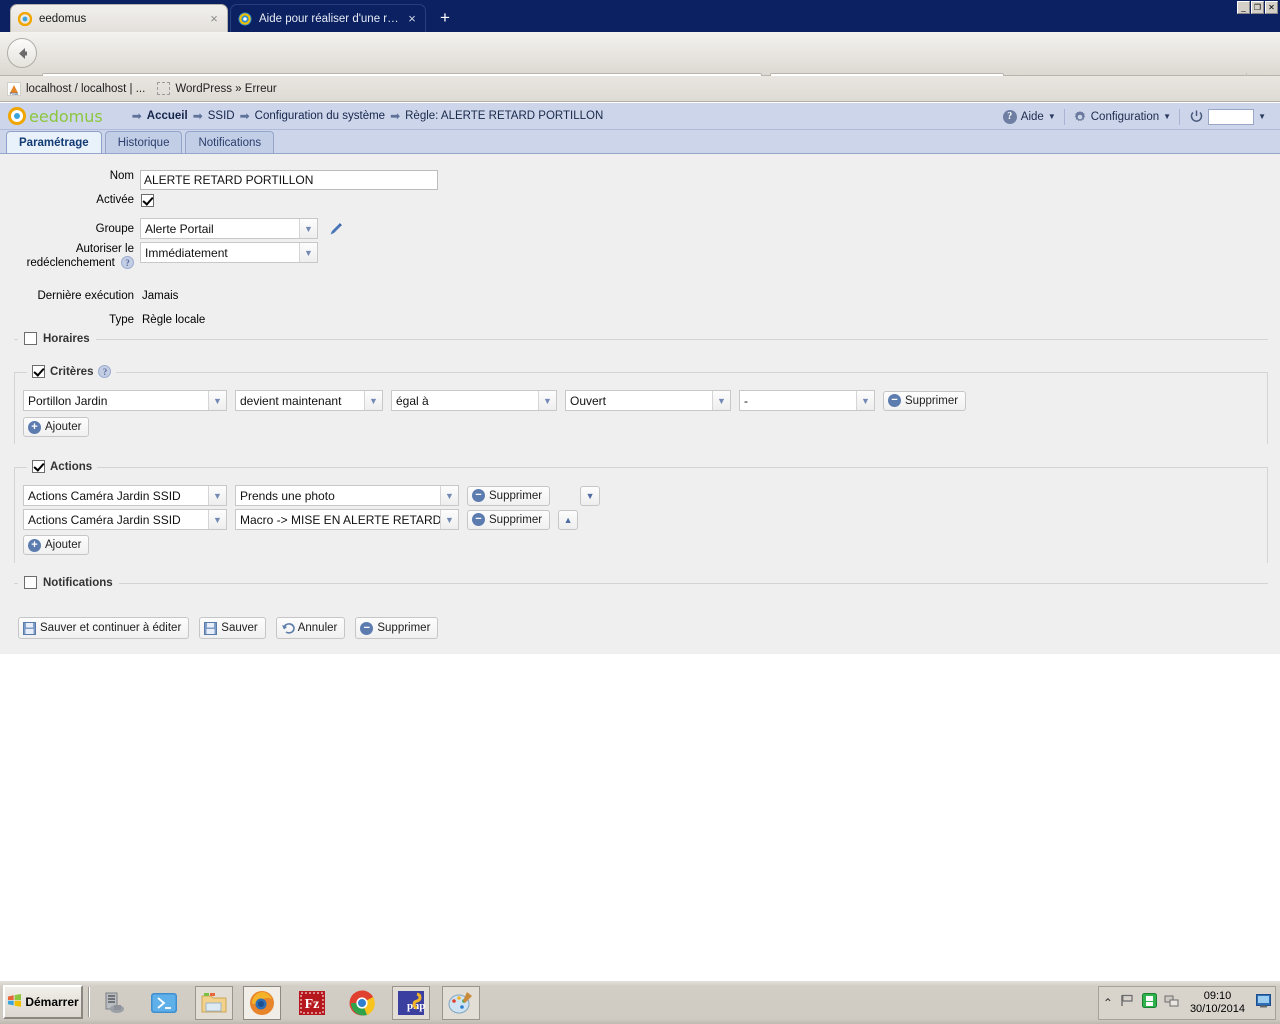 The width and height of the screenshot is (1280, 1024). I want to click on criteria-add-label: Ajouter, so click(63, 427).